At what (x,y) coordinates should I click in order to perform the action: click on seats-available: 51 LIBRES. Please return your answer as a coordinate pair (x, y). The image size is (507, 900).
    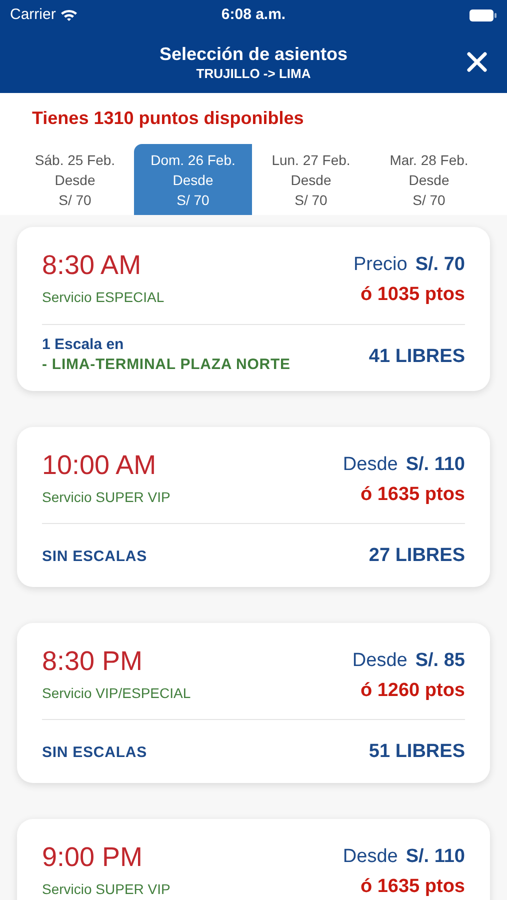
    Looking at the image, I should click on (416, 752).